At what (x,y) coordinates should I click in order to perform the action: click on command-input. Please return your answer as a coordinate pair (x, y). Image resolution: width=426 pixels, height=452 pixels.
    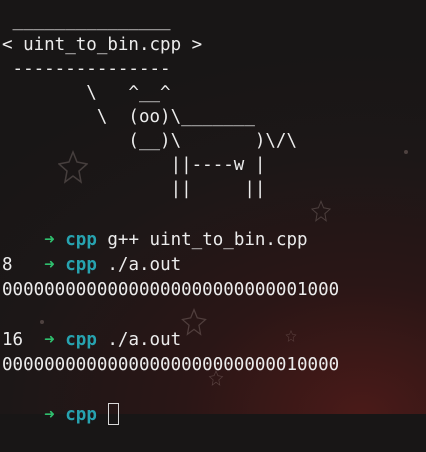
    Looking at the image, I should click on (102, 415).